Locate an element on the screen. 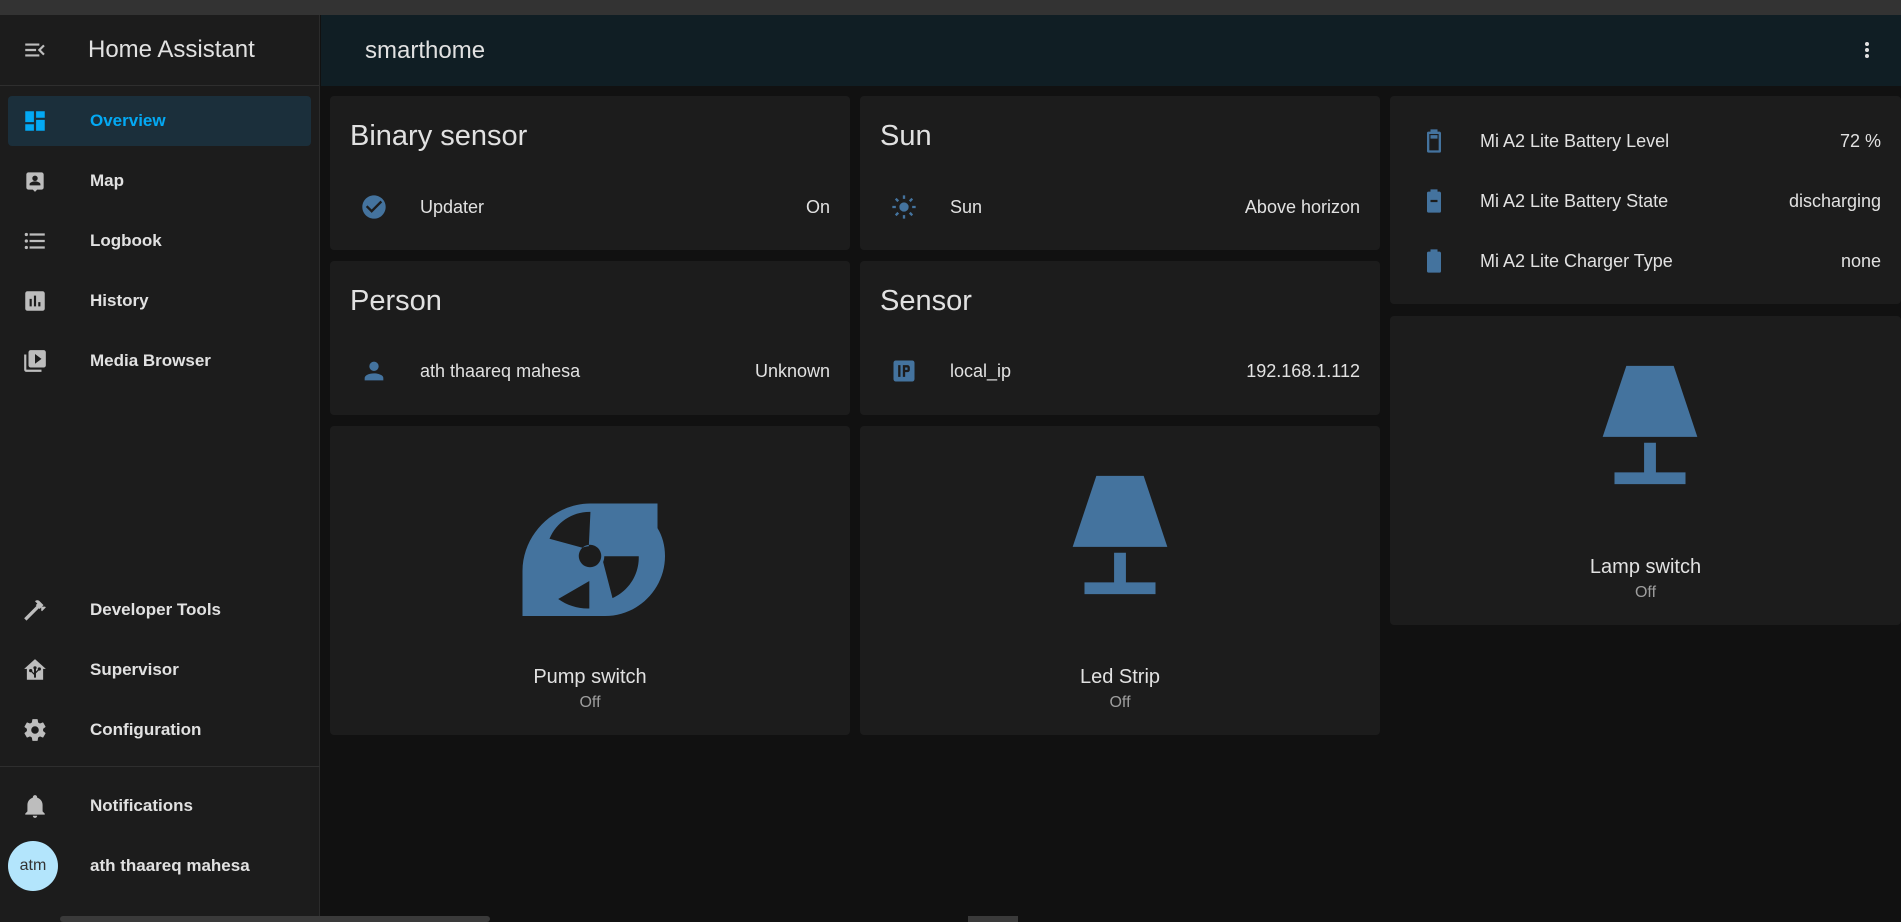 Image resolution: width=1901 pixels, height=922 pixels. sidebar-item-configuration: Configuration is located at coordinates (160, 730).